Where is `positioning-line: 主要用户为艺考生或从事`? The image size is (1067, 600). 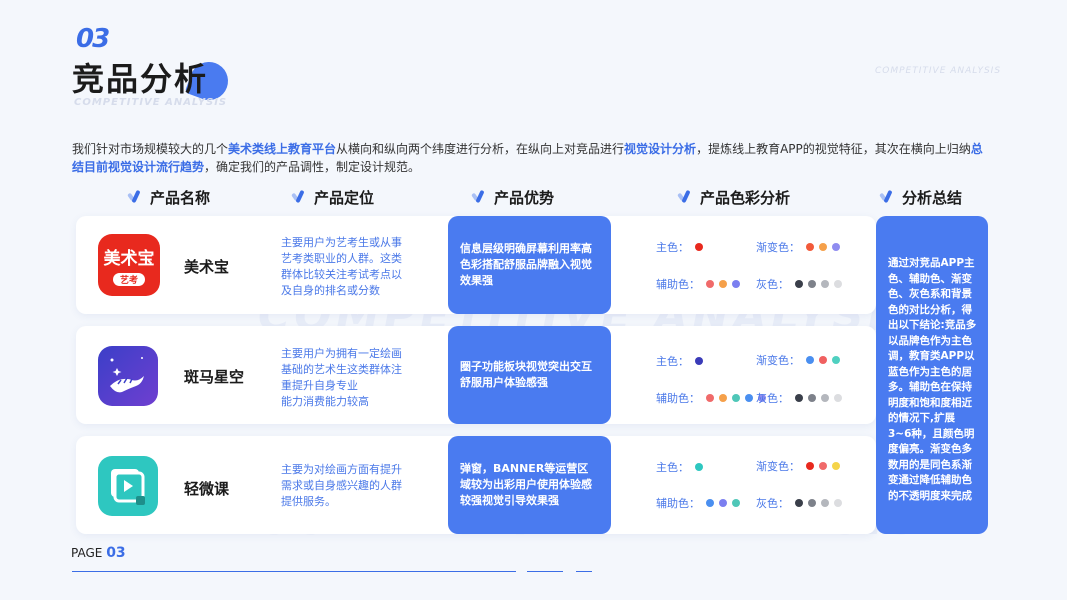 positioning-line: 主要用户为艺考生或从事 is located at coordinates (341, 242).